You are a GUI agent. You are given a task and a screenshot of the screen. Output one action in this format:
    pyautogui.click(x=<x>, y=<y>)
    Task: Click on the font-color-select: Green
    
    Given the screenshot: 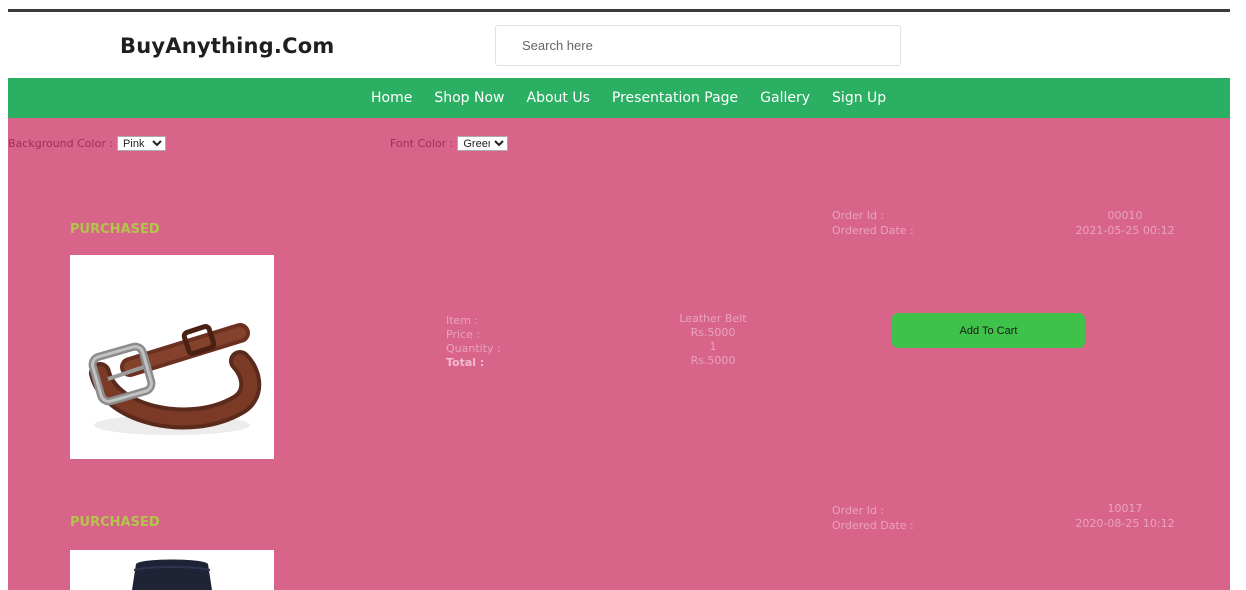 What is the action you would take?
    pyautogui.click(x=483, y=143)
    